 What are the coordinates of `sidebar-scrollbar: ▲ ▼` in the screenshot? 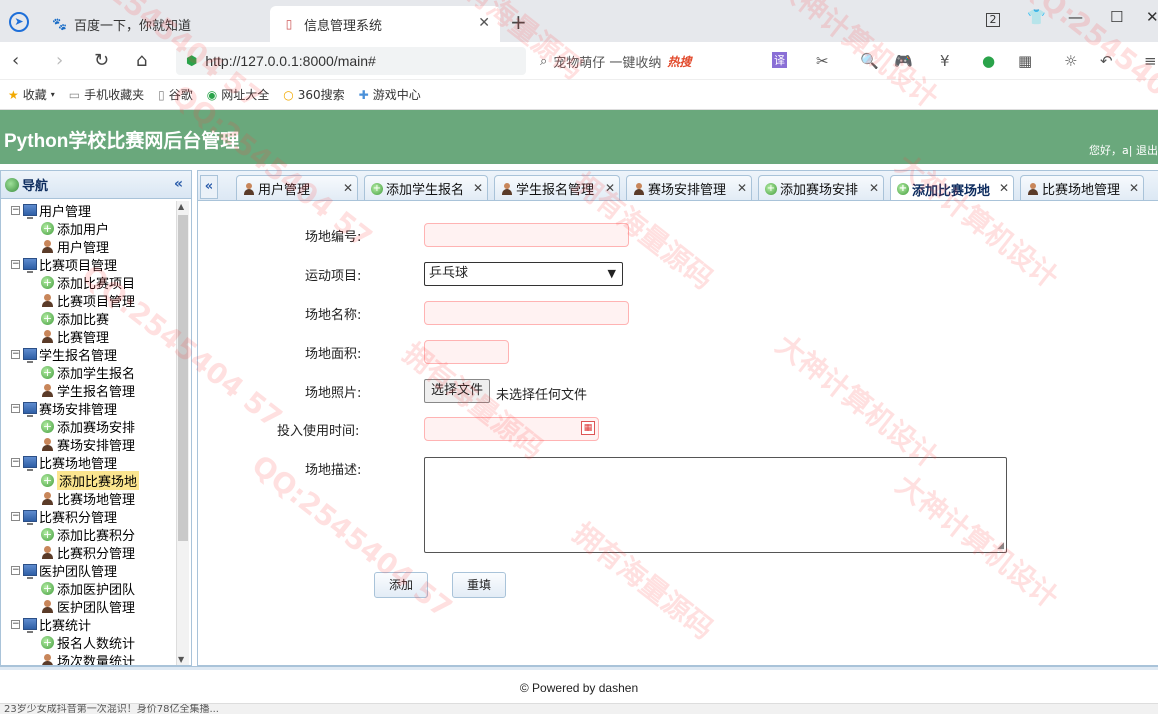 It's located at (182, 433).